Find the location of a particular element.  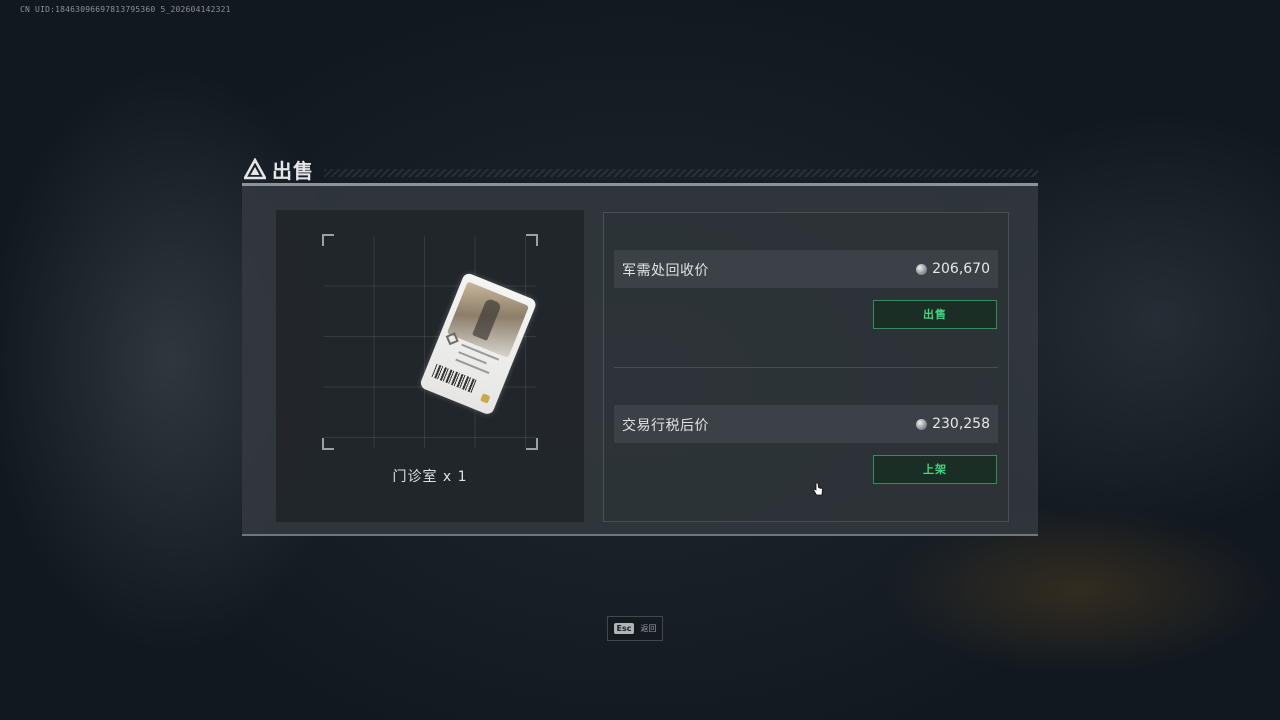

item-name: 门诊室 x 1 is located at coordinates (430, 477).